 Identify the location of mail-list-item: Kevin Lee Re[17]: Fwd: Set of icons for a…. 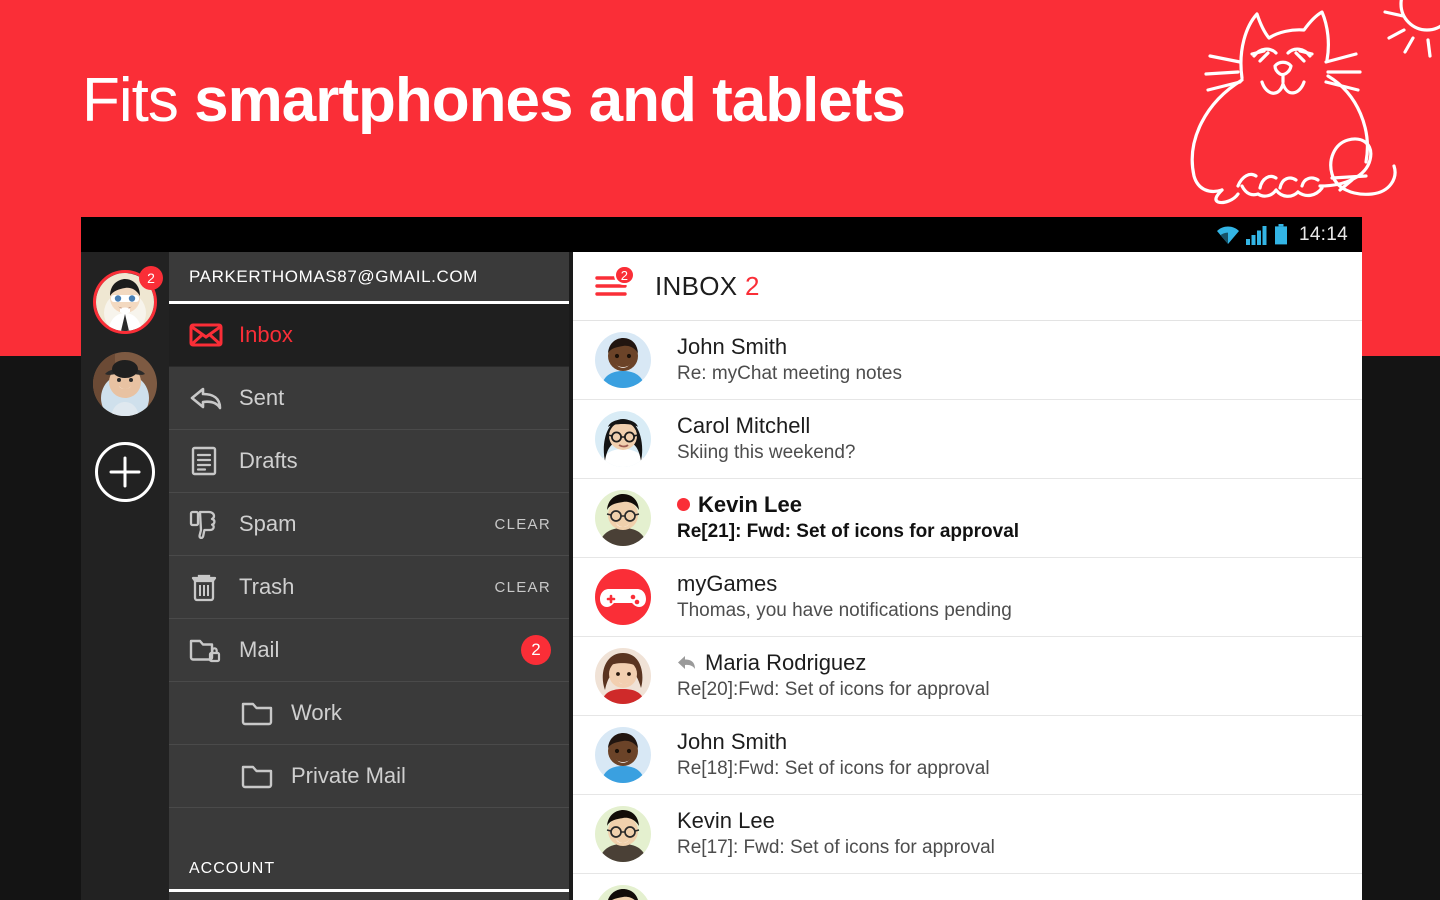
(967, 834).